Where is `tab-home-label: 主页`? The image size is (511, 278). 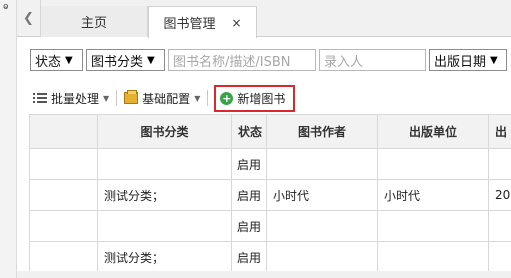
tab-home-label: 主页 is located at coordinates (93, 23).